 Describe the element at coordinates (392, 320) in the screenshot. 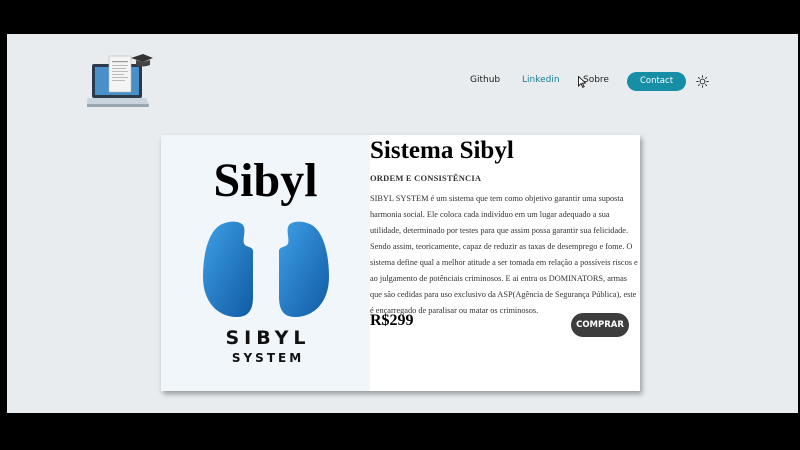

I see `product-price: R$299` at that location.